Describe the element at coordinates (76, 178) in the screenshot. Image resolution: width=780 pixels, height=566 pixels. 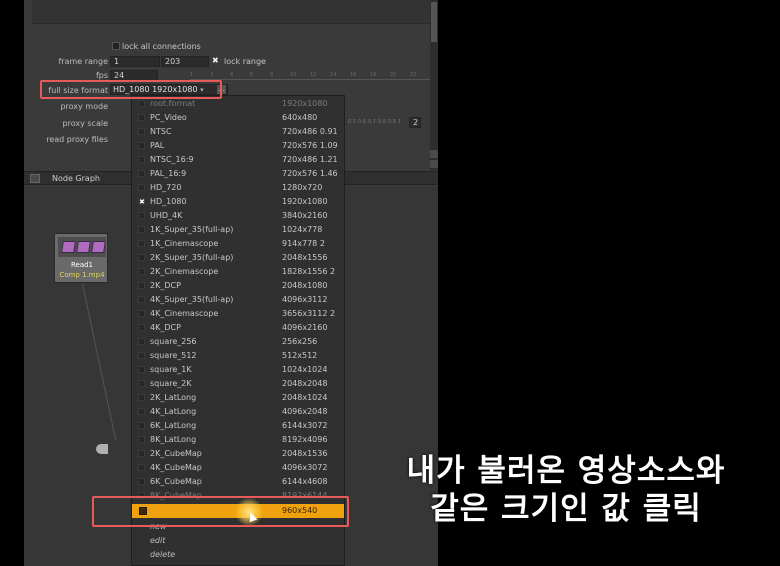
I see `tab-node-graph: Node Graph` at that location.